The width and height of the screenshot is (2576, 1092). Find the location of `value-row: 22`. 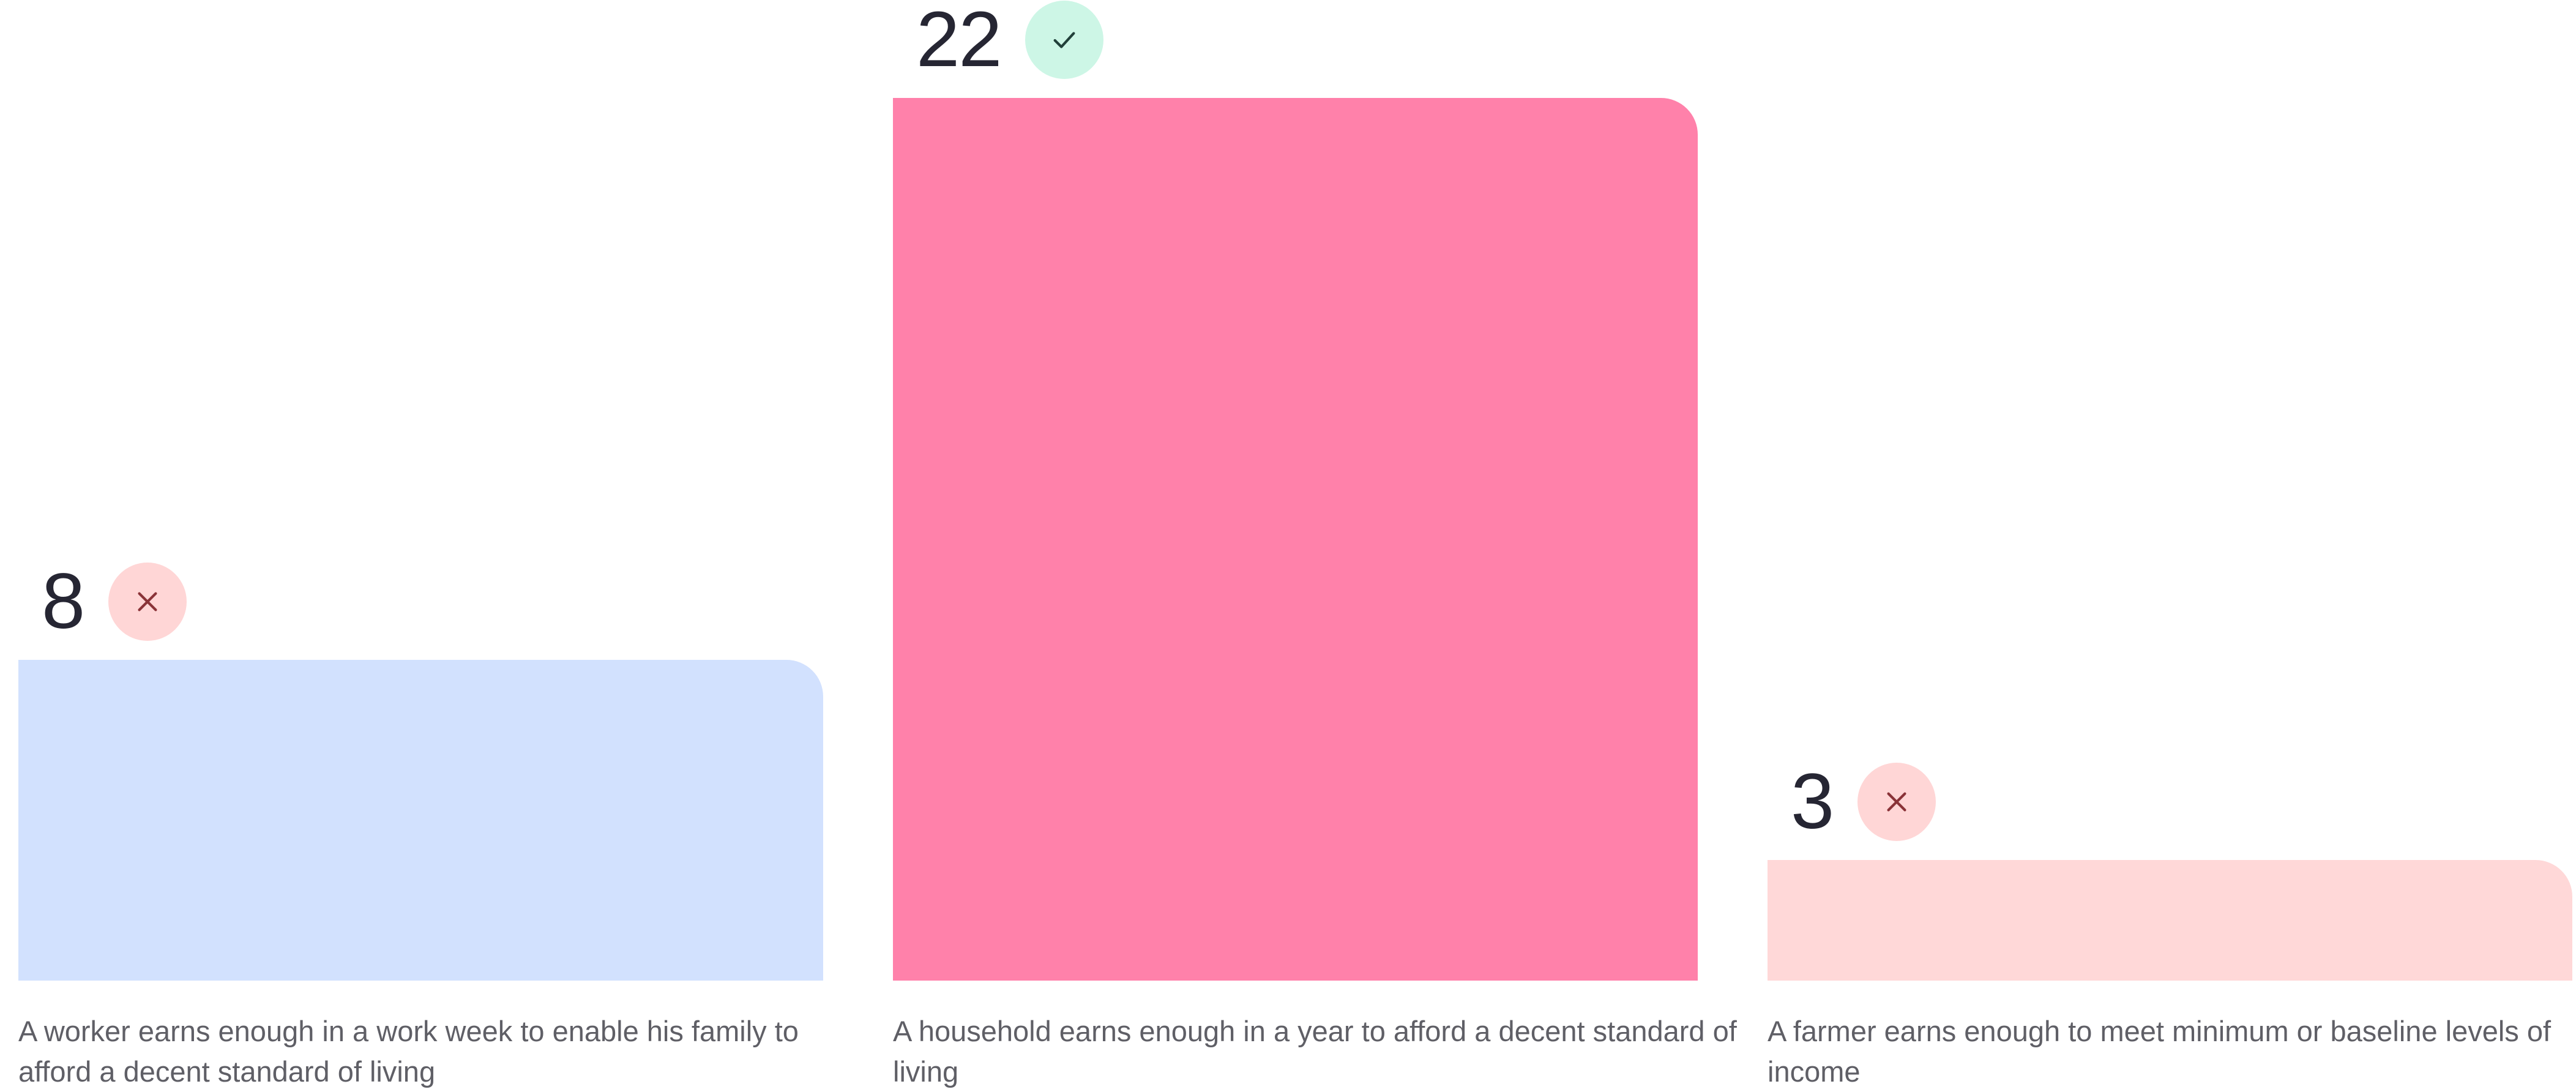

value-row: 22 is located at coordinates (1010, 41).